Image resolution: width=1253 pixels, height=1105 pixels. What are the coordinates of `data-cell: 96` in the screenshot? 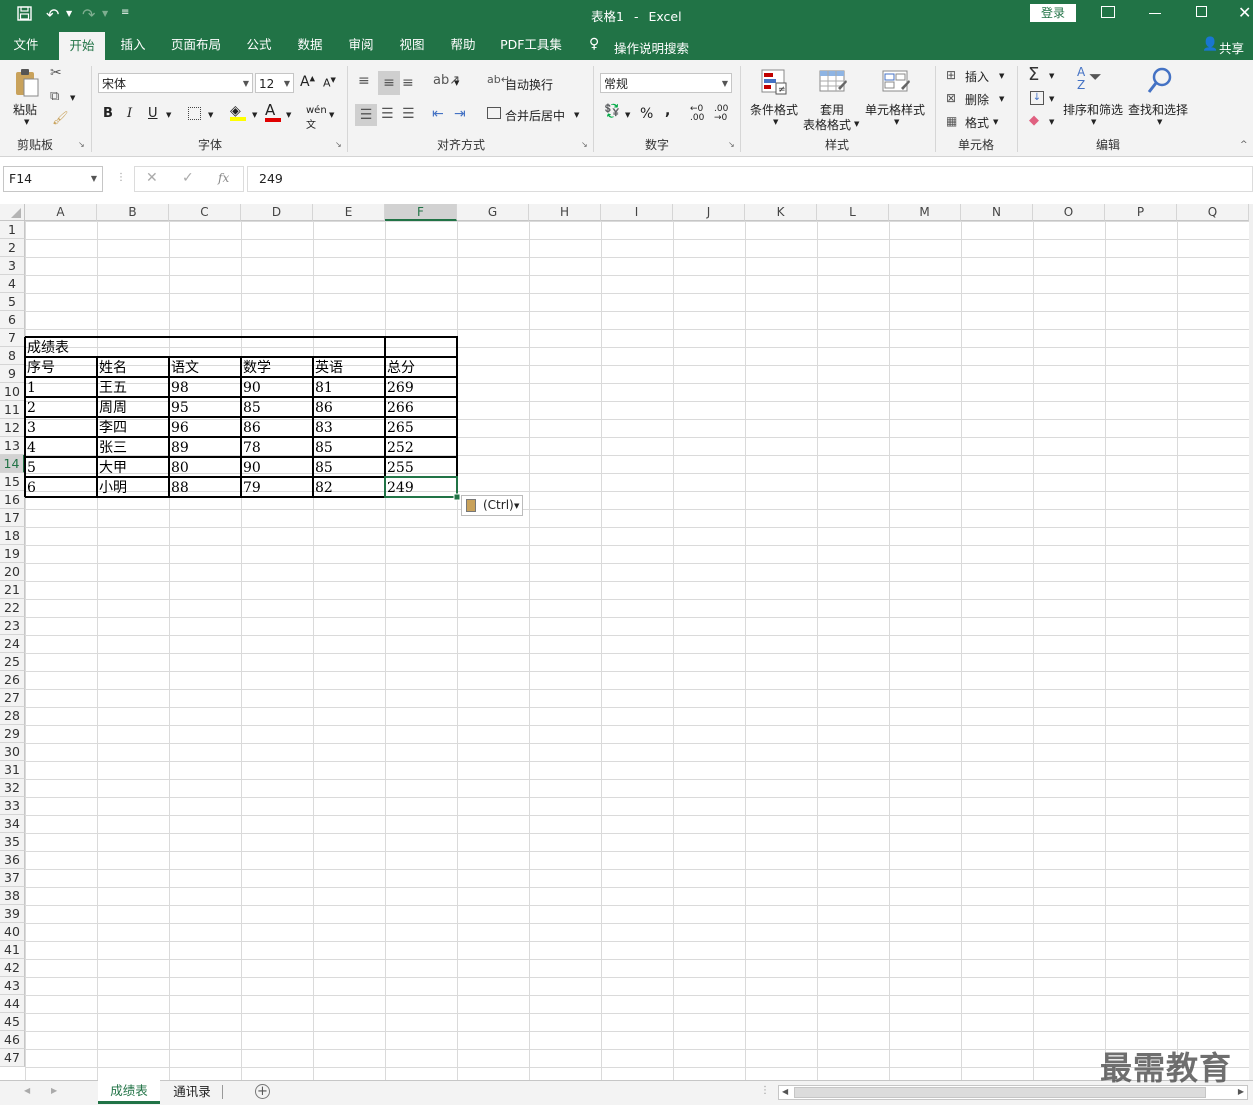 It's located at (205, 427).